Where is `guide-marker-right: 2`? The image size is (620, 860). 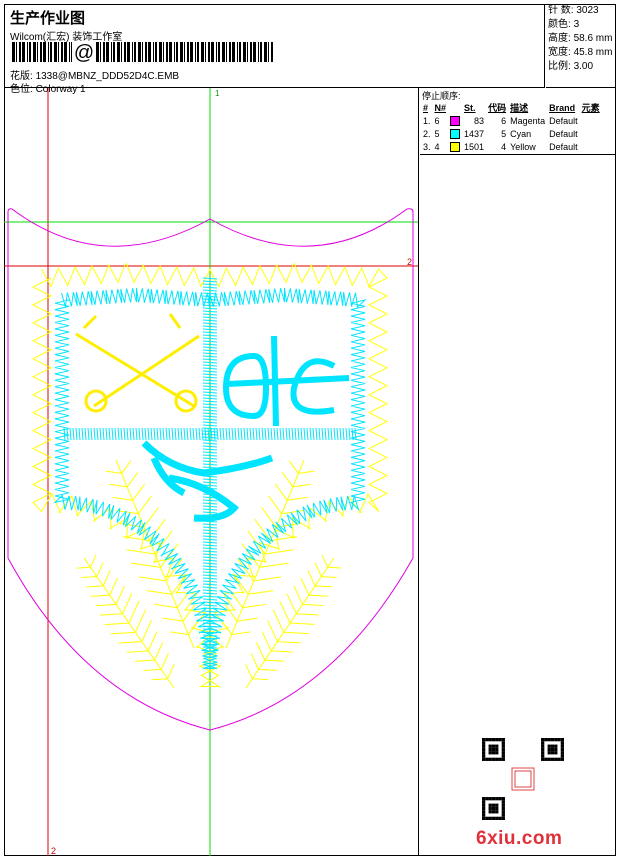 guide-marker-right: 2 is located at coordinates (409, 262).